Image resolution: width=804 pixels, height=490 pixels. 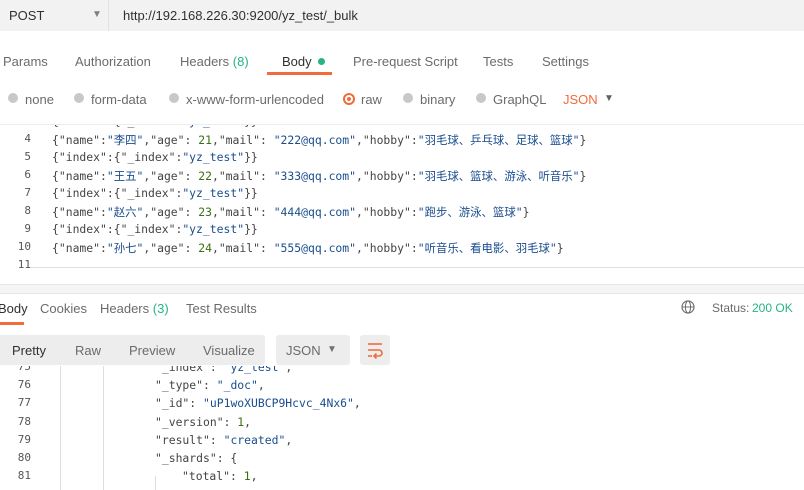 What do you see at coordinates (349, 99) in the screenshot?
I see `radio-raw` at bounding box center [349, 99].